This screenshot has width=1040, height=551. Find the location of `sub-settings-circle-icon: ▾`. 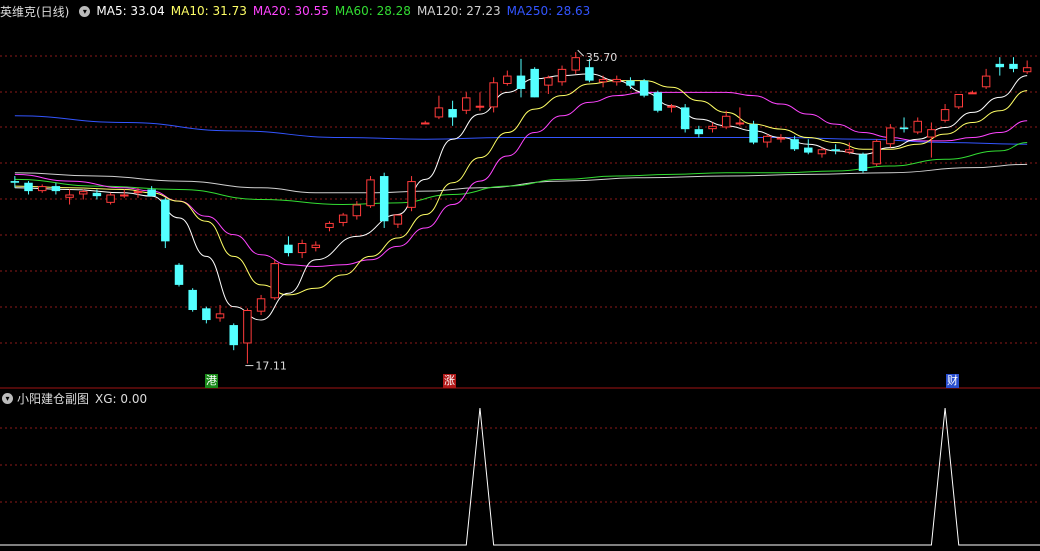

sub-settings-circle-icon: ▾ is located at coordinates (7, 398).